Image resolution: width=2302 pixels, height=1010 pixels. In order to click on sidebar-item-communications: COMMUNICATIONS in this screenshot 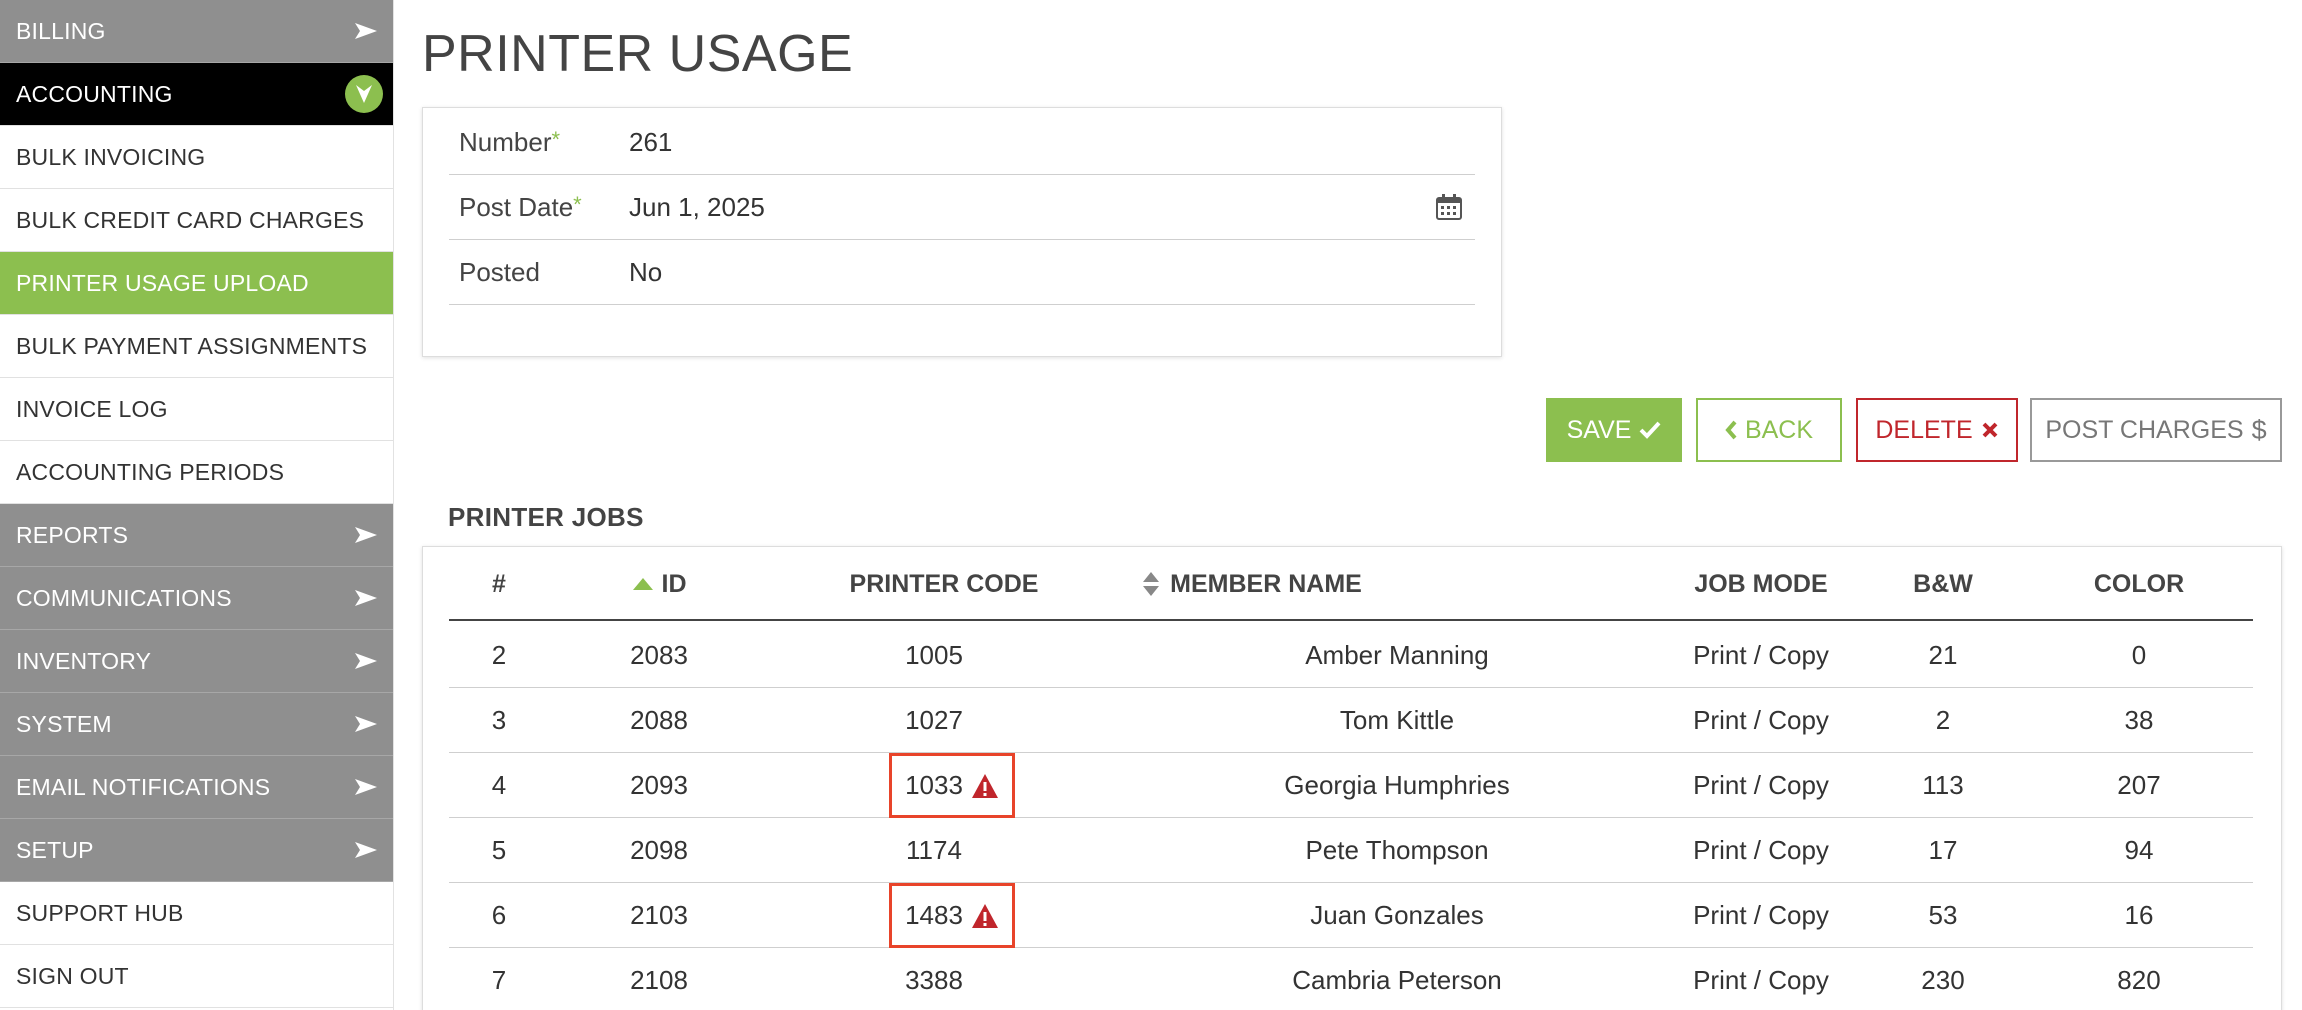, I will do `click(196, 598)`.